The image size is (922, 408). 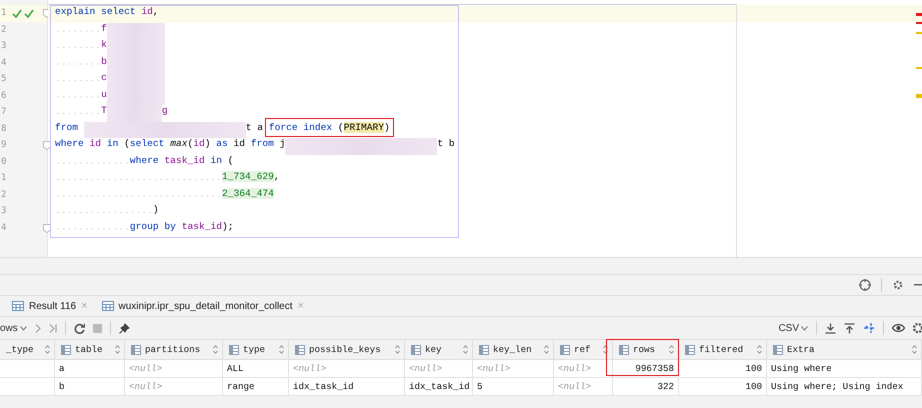 I want to click on table-cell: 5, so click(x=513, y=387).